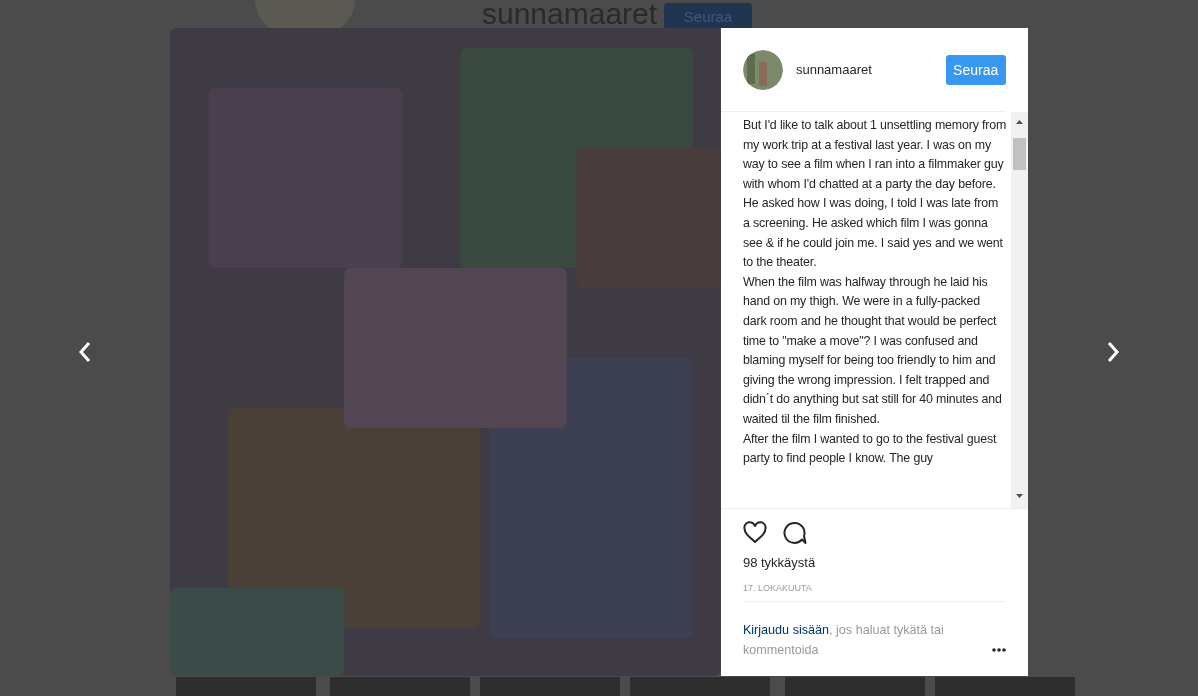 Image resolution: width=1198 pixels, height=696 pixels. What do you see at coordinates (779, 562) in the screenshot?
I see `like-count: 98 tykkäystä` at bounding box center [779, 562].